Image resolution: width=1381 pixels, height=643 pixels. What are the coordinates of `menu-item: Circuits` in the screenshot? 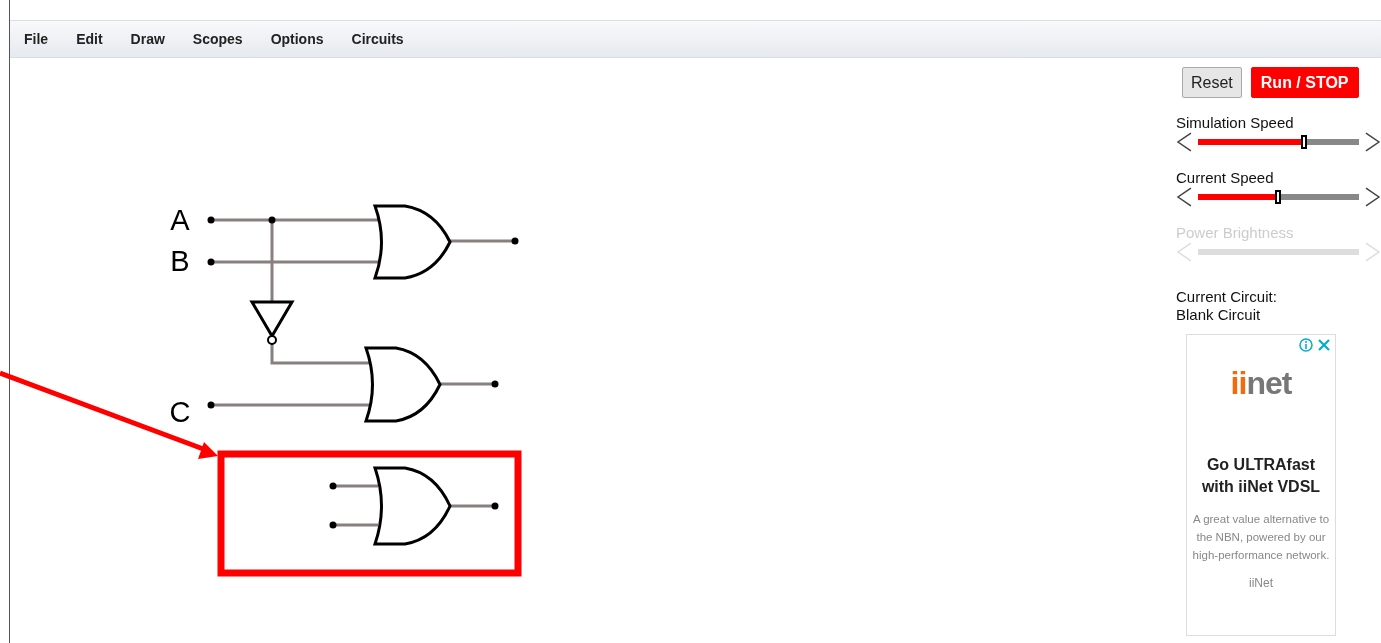 It's located at (377, 39).